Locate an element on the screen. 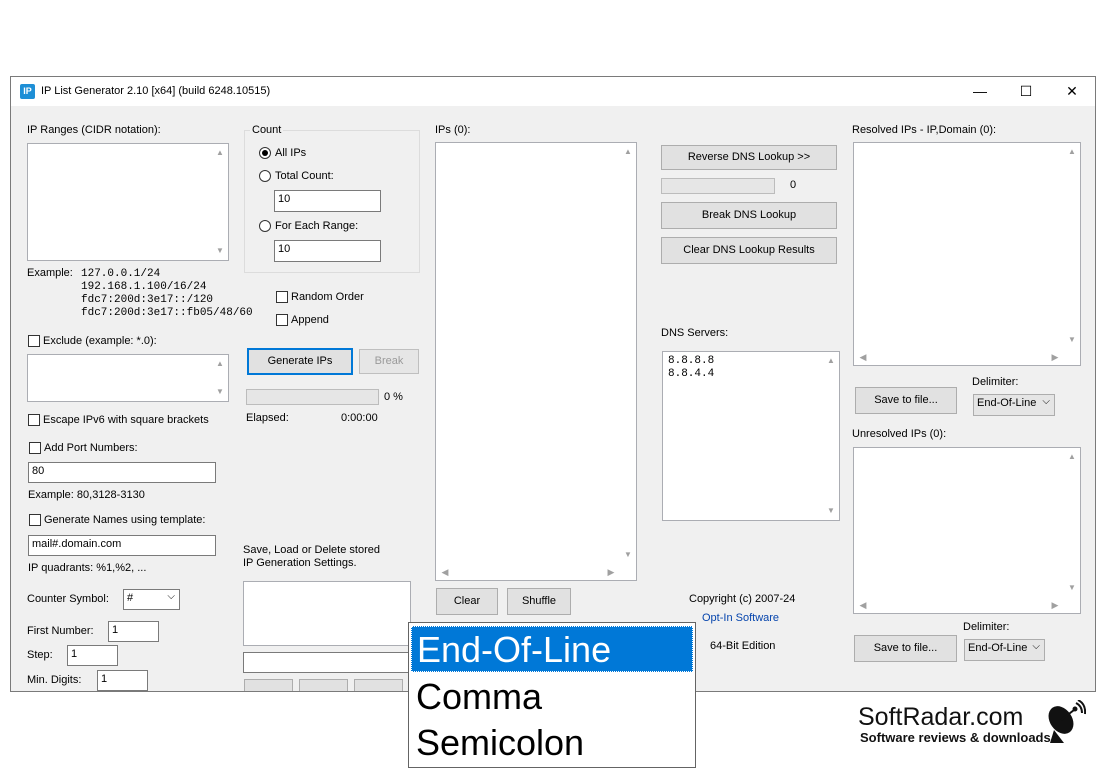 The width and height of the screenshot is (1107, 769). shuffle-button: Shuffle is located at coordinates (539, 601).